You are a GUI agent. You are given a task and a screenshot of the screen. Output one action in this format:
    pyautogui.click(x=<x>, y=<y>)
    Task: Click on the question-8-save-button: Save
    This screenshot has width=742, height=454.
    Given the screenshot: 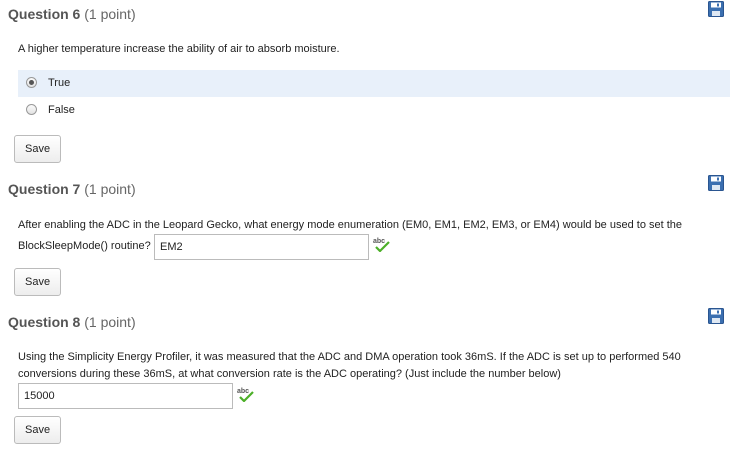 What is the action you would take?
    pyautogui.click(x=38, y=430)
    